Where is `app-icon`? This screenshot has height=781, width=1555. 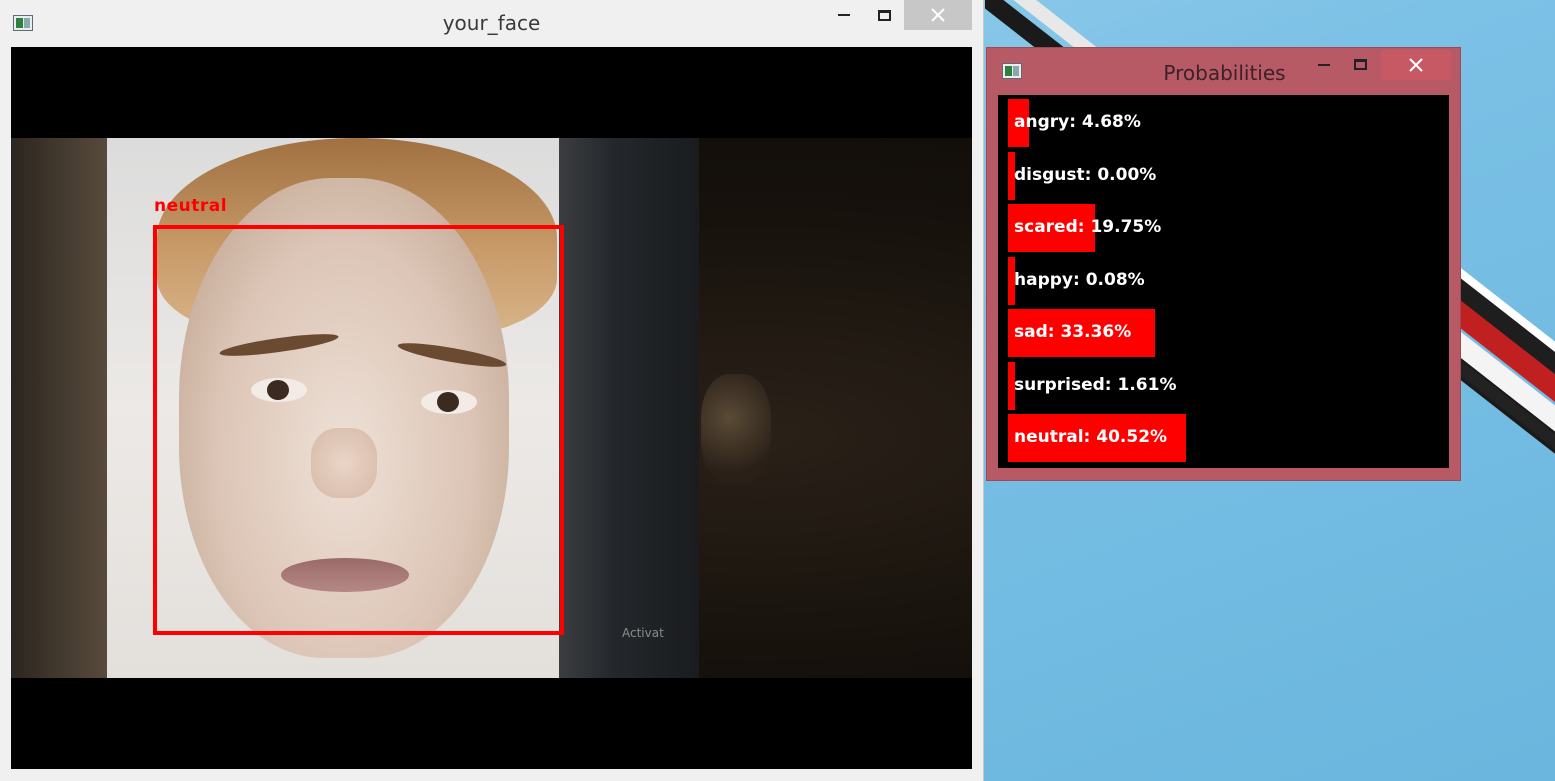 app-icon is located at coordinates (1012, 71).